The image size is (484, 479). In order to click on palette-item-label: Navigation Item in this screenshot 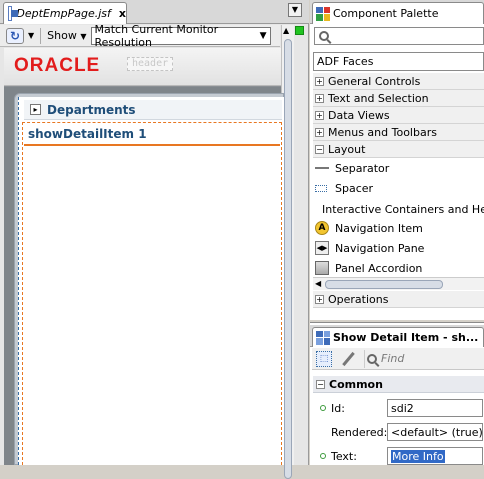, I will do `click(379, 228)`.